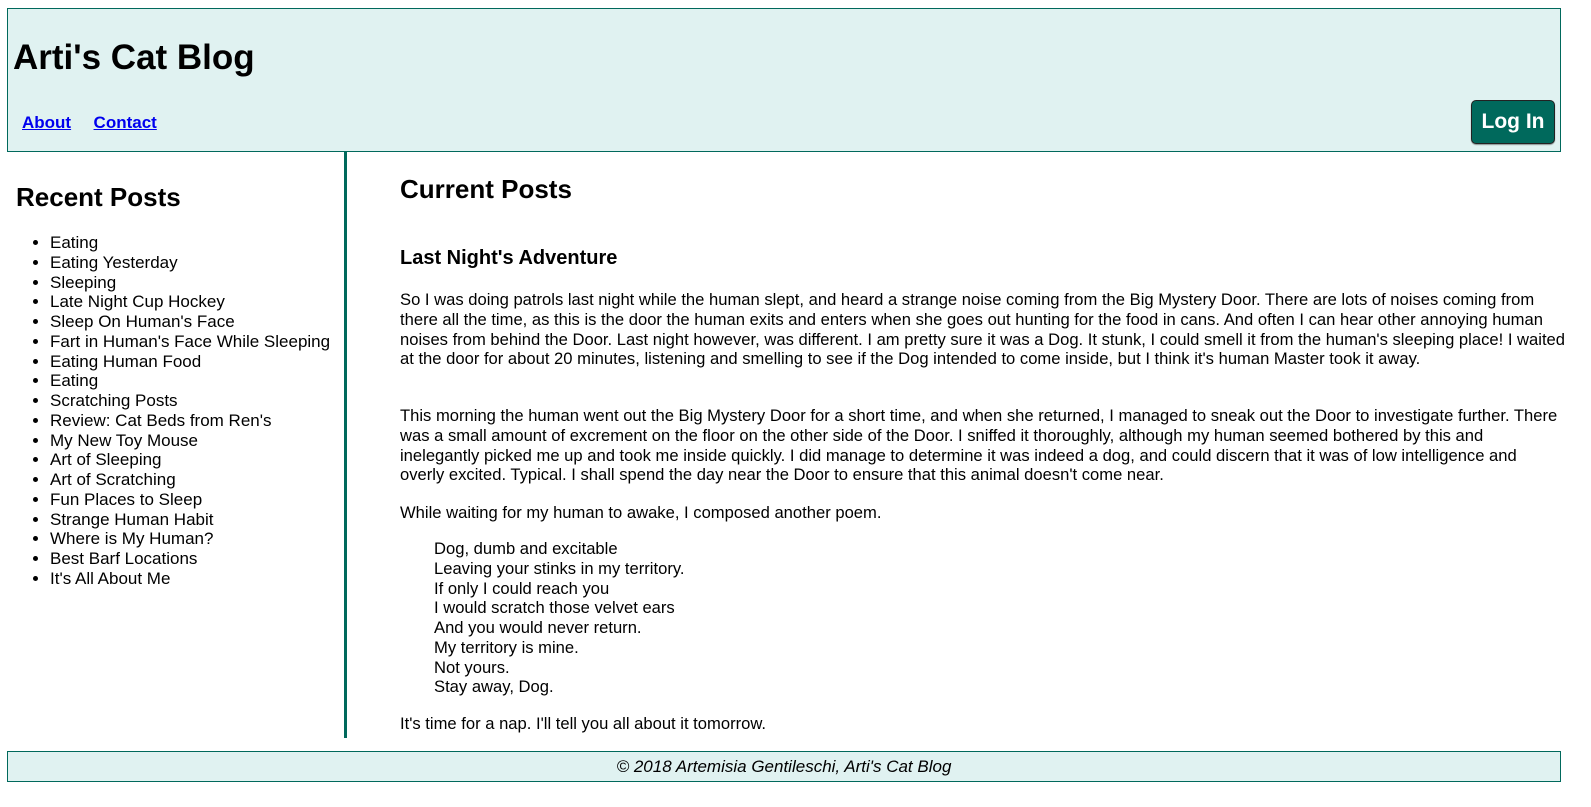 The height and width of the screenshot is (807, 1591). I want to click on nav-link-contact: Contact, so click(125, 122).